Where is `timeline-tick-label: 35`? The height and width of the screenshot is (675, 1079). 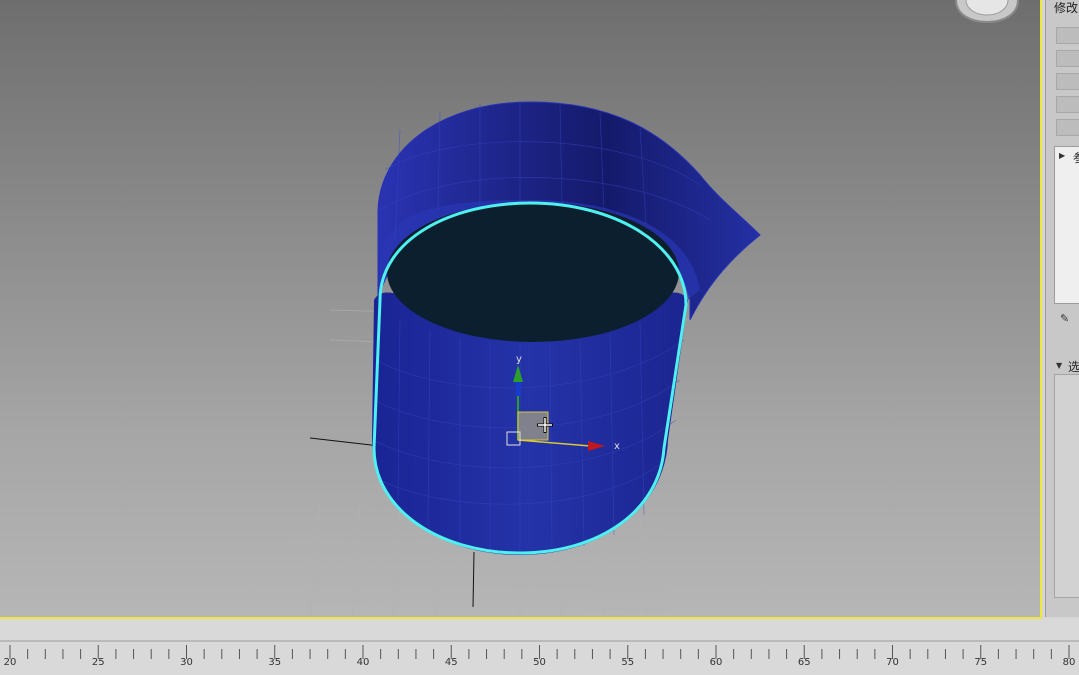
timeline-tick-label: 35 is located at coordinates (275, 662).